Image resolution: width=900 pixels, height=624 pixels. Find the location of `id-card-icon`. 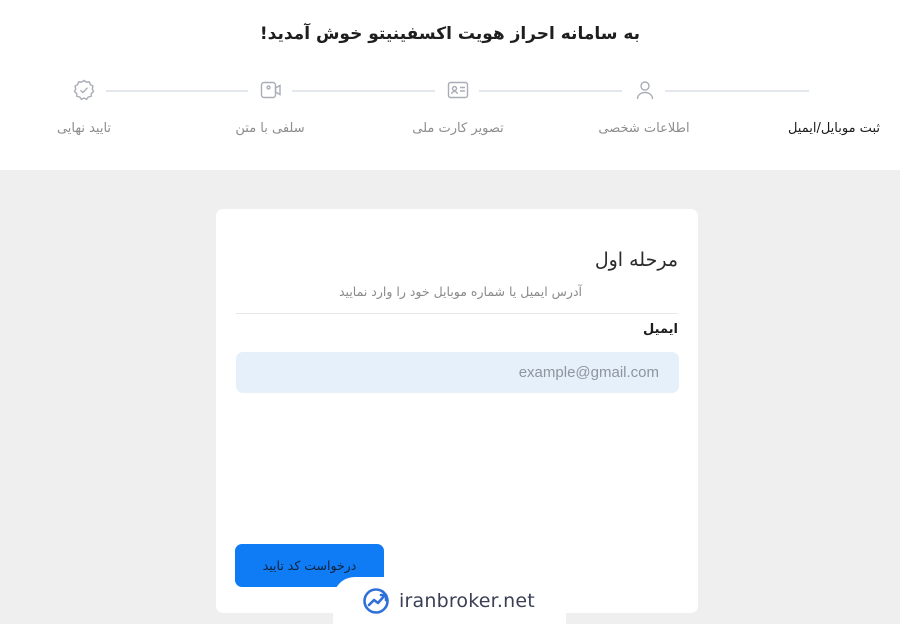

id-card-icon is located at coordinates (458, 90).